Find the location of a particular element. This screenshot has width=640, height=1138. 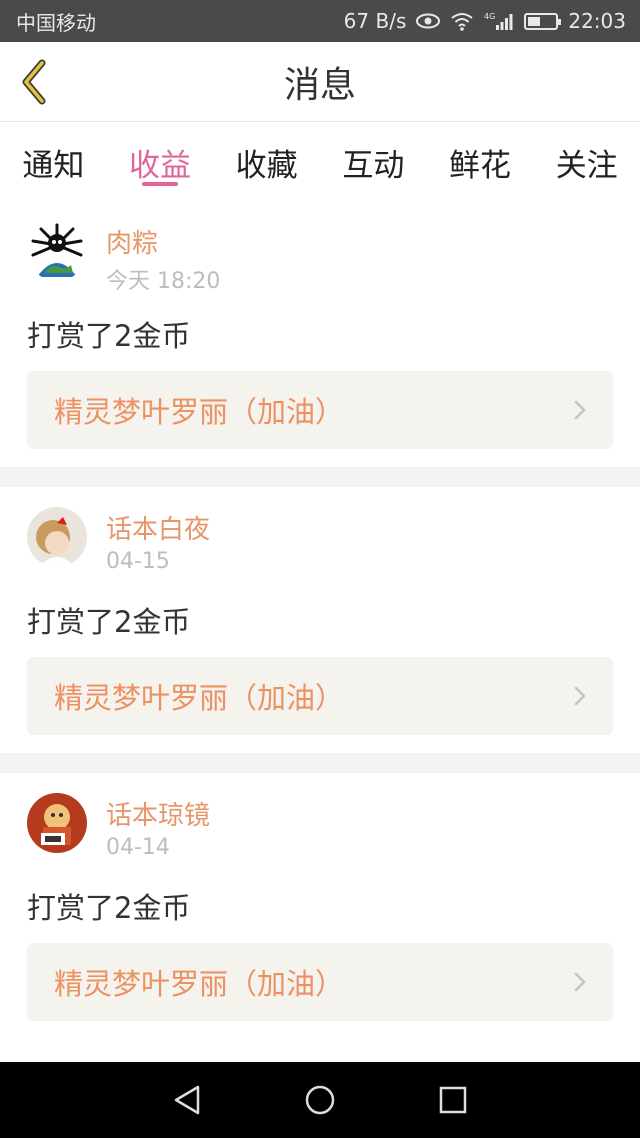

tab-label: 收藏 is located at coordinates (266, 165).